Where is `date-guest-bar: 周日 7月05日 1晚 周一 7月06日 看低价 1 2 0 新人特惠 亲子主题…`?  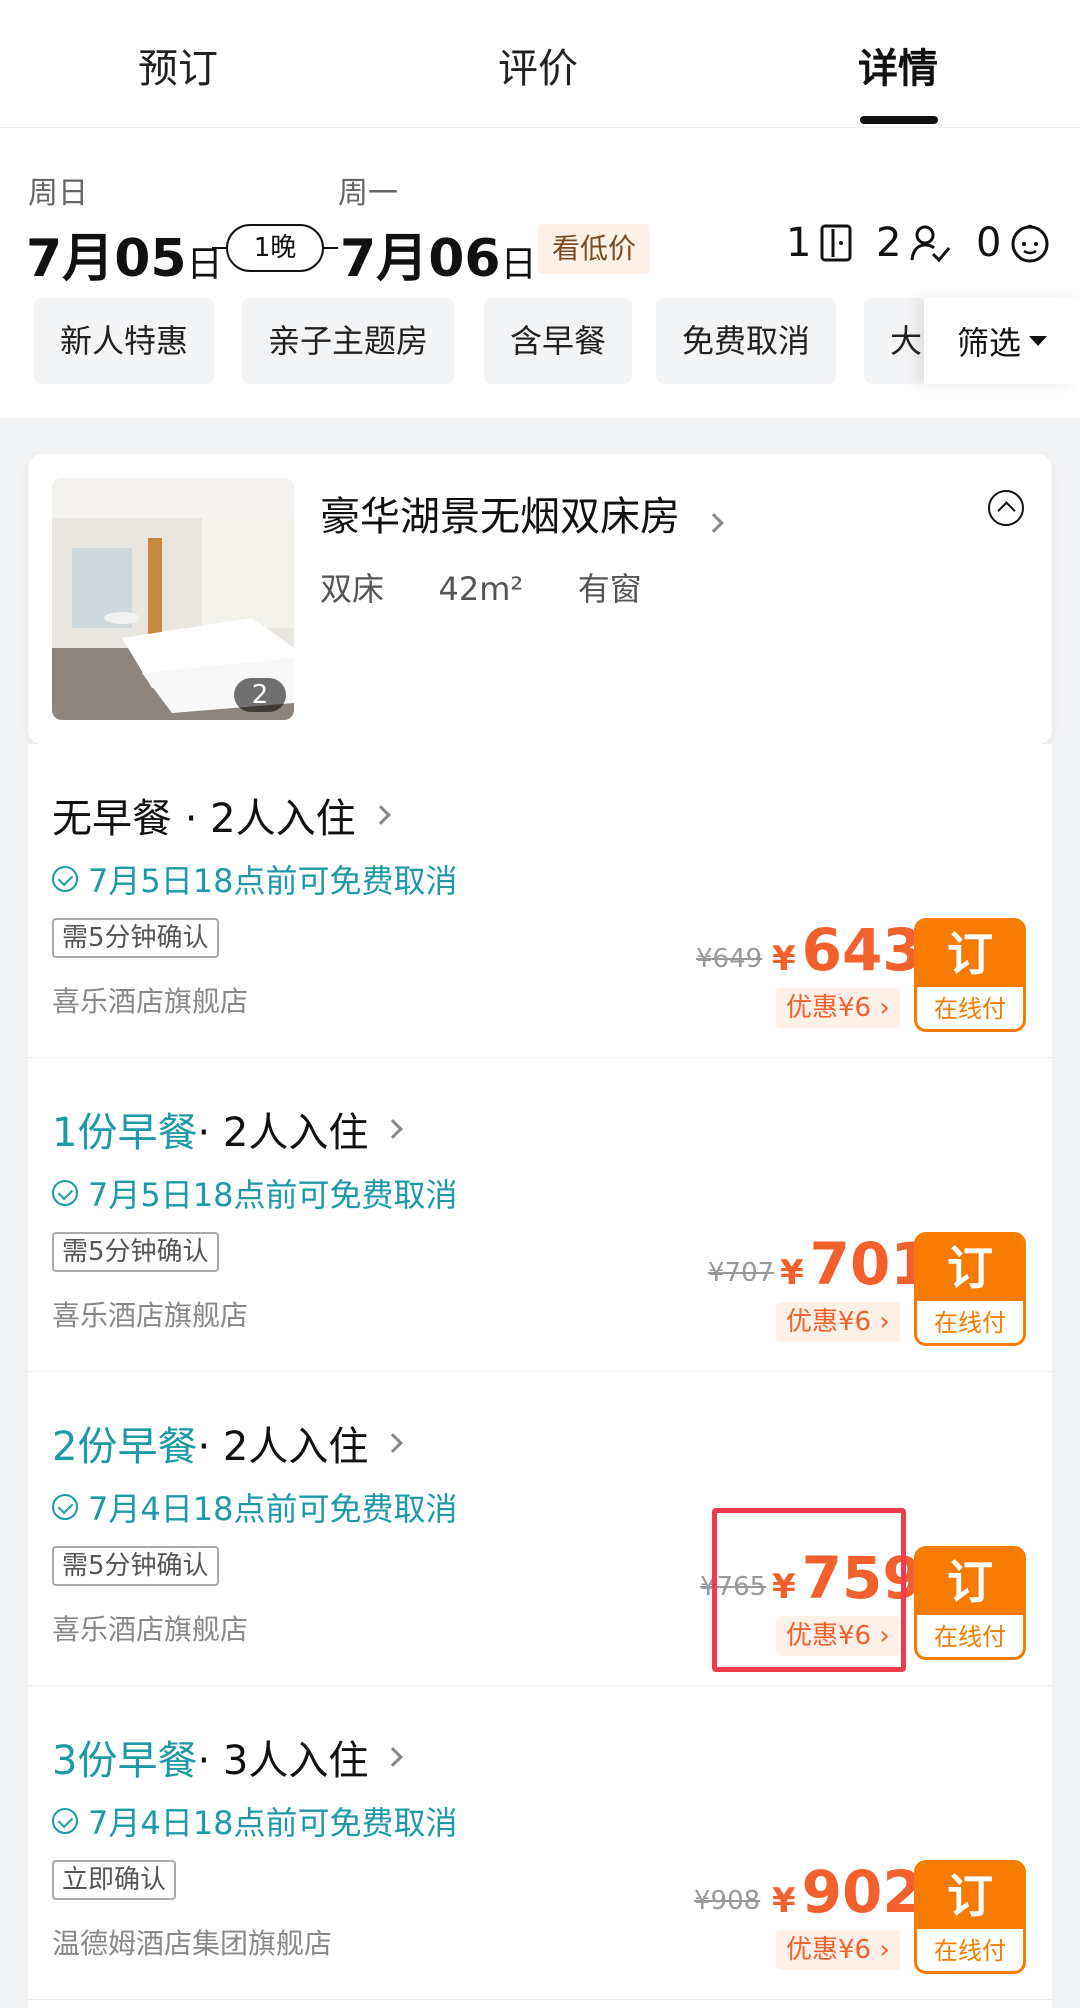 date-guest-bar: 周日 7月05日 1晚 周一 7月06日 看低价 1 2 0 新人特惠 亲子主题… is located at coordinates (540, 273).